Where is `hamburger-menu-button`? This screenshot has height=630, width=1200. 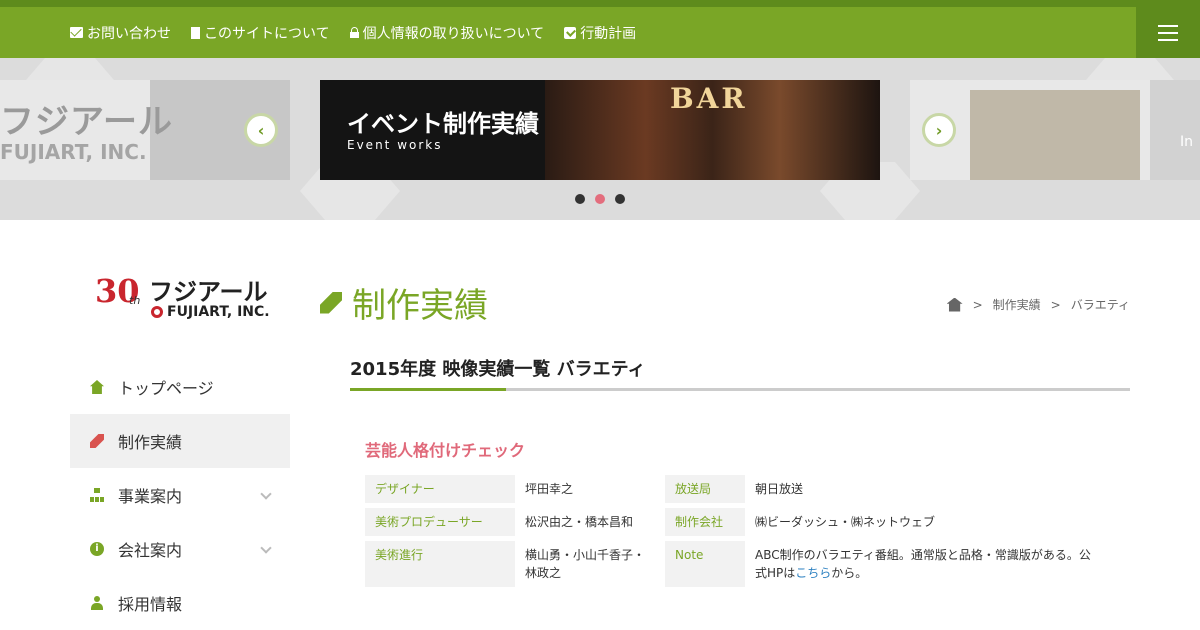 hamburger-menu-button is located at coordinates (1168, 33).